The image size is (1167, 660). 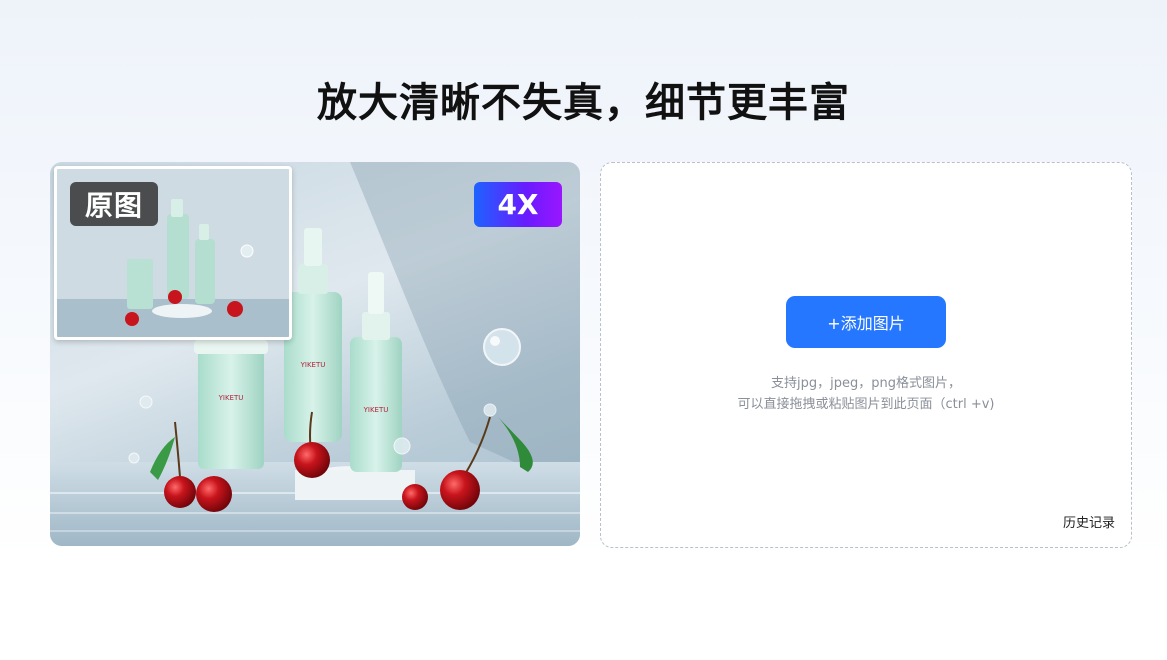 What do you see at coordinates (114, 204) in the screenshot?
I see `original-badge: 原图` at bounding box center [114, 204].